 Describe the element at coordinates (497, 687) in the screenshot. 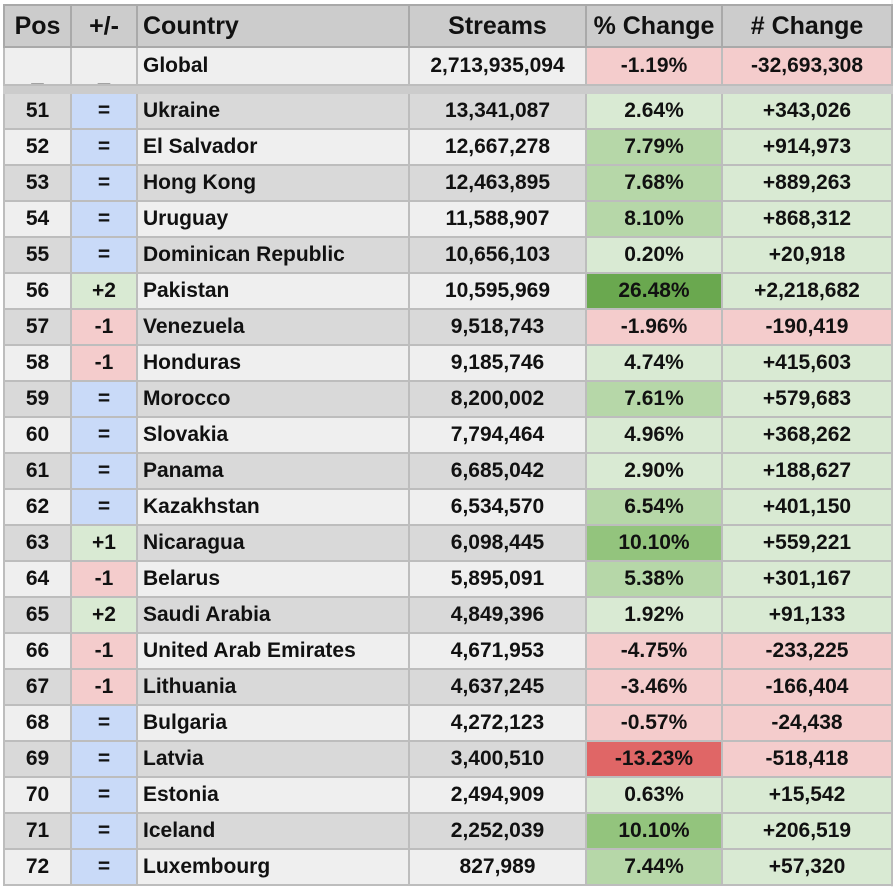

I see `cell-streams: 4,637,245` at that location.